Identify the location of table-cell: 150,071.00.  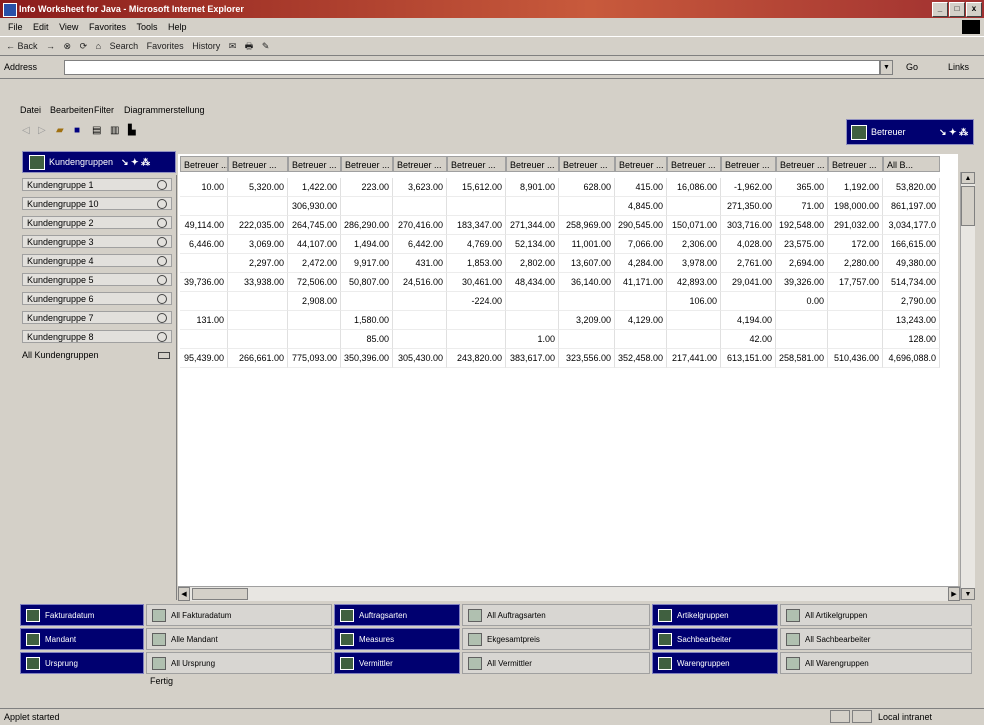
(694, 225).